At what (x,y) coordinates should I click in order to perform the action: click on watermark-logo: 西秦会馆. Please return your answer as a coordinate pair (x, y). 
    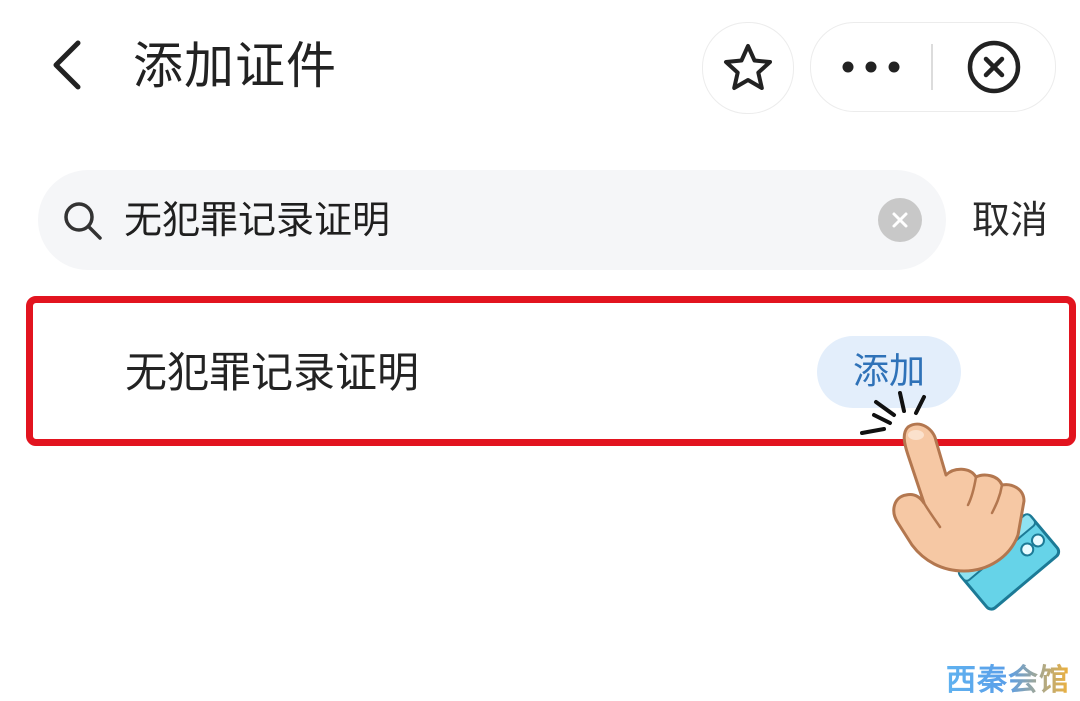
    Looking at the image, I should click on (1008, 680).